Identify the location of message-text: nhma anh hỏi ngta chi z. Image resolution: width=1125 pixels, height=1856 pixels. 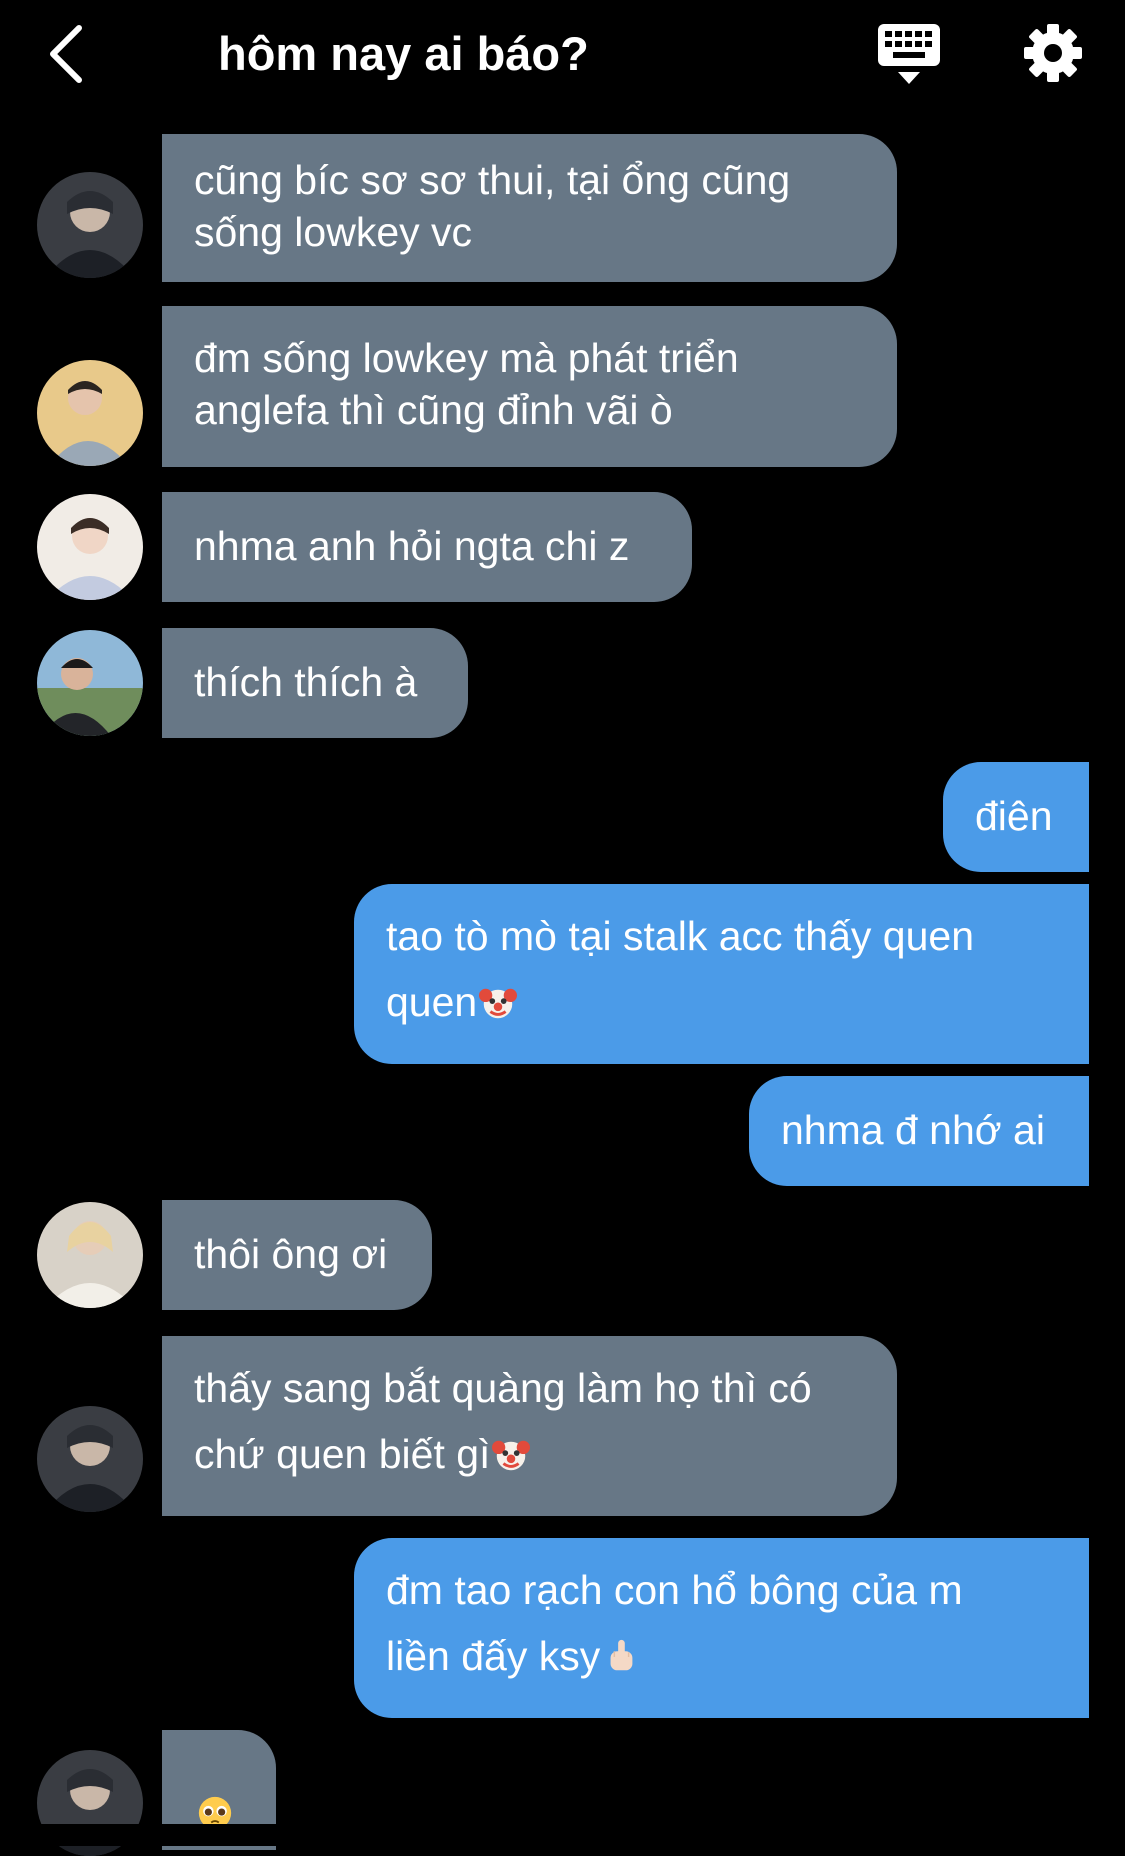
(412, 546).